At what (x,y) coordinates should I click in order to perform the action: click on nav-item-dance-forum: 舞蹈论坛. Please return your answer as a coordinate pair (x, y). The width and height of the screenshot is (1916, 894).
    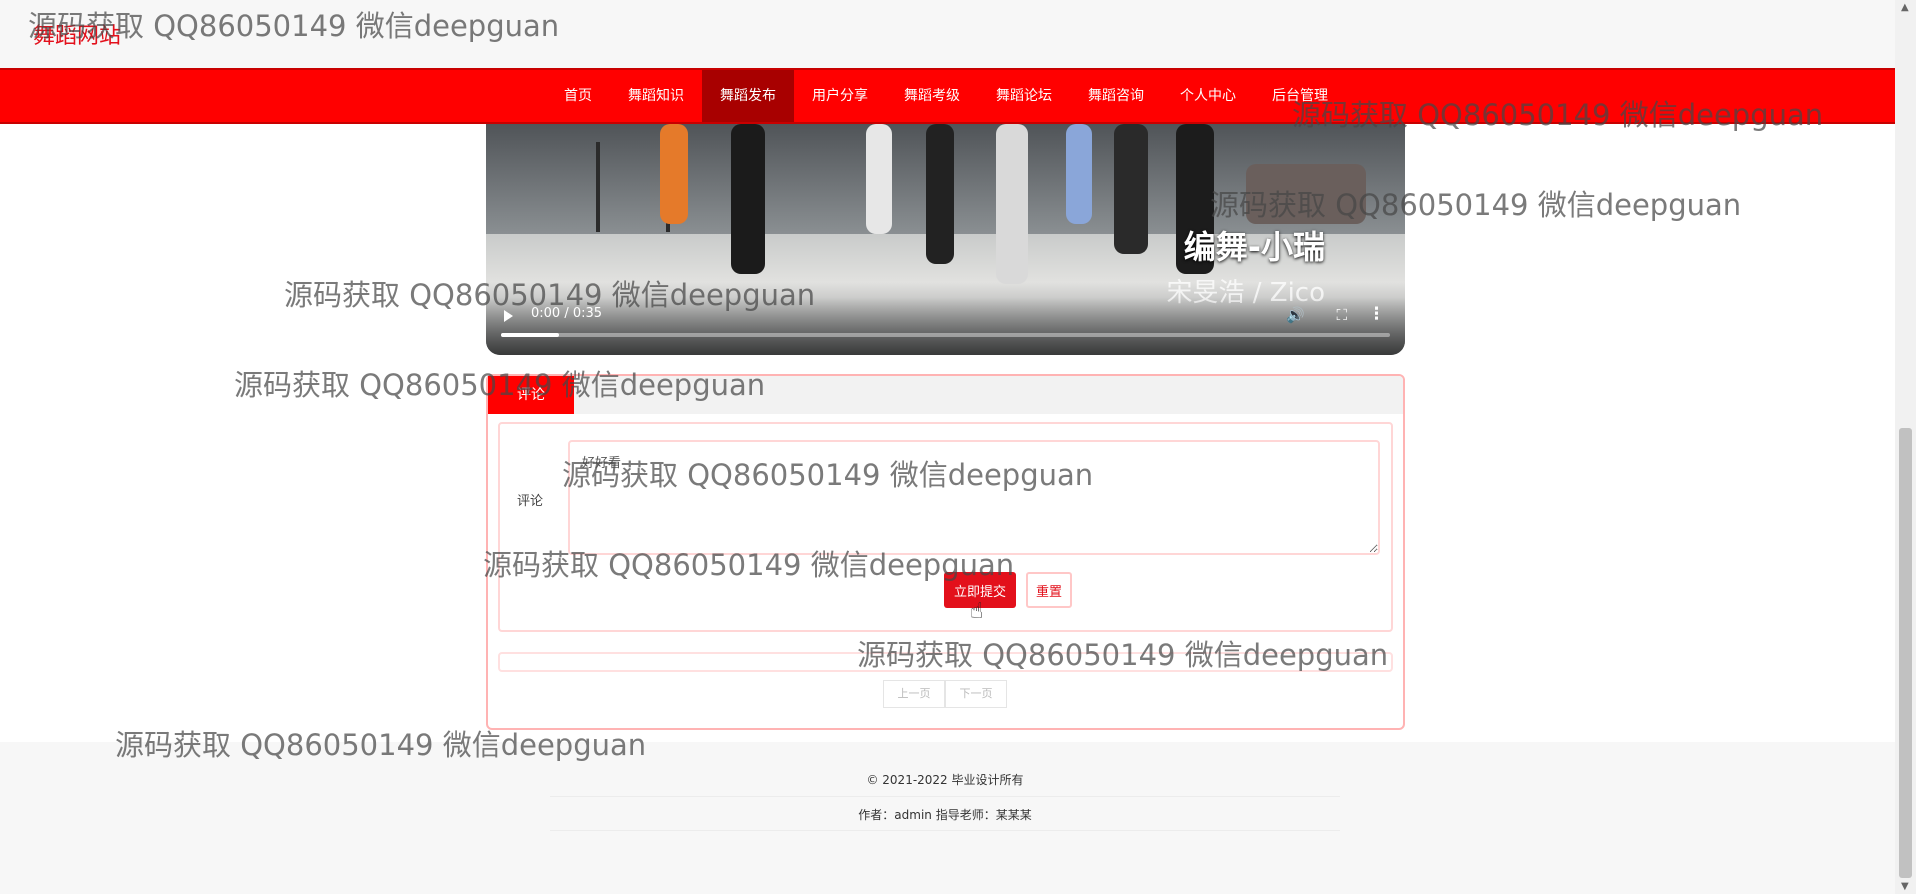
    Looking at the image, I should click on (1024, 96).